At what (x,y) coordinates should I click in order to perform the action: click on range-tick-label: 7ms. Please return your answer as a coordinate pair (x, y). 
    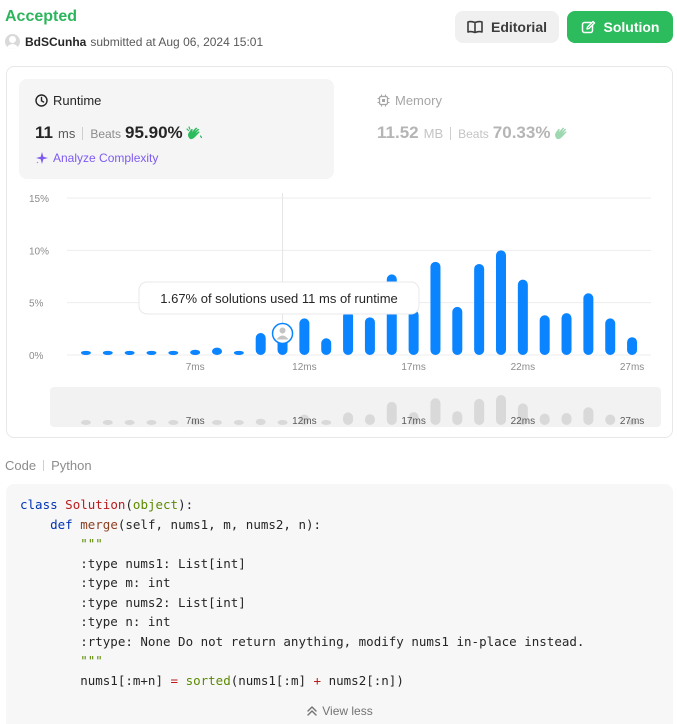
    Looking at the image, I should click on (195, 421).